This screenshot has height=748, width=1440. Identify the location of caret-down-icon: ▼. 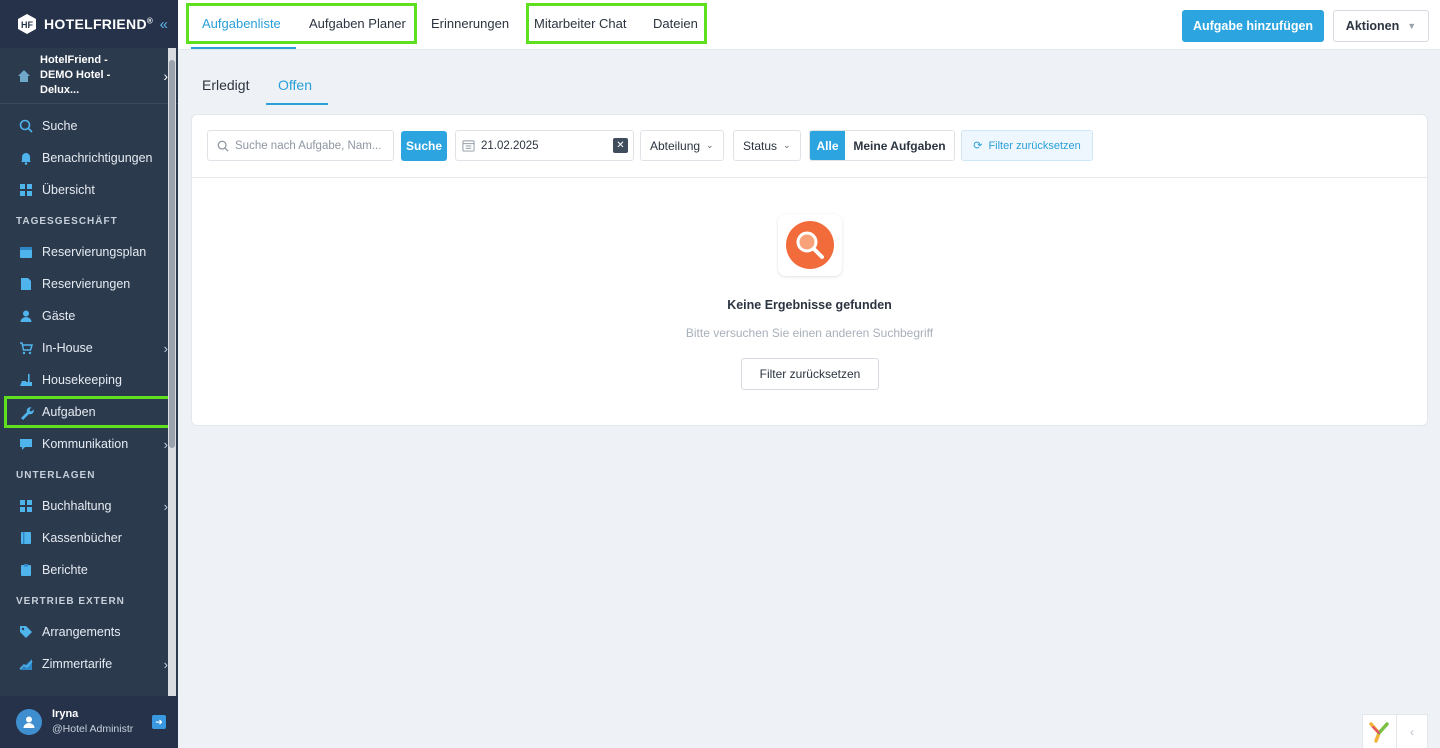
(1412, 26).